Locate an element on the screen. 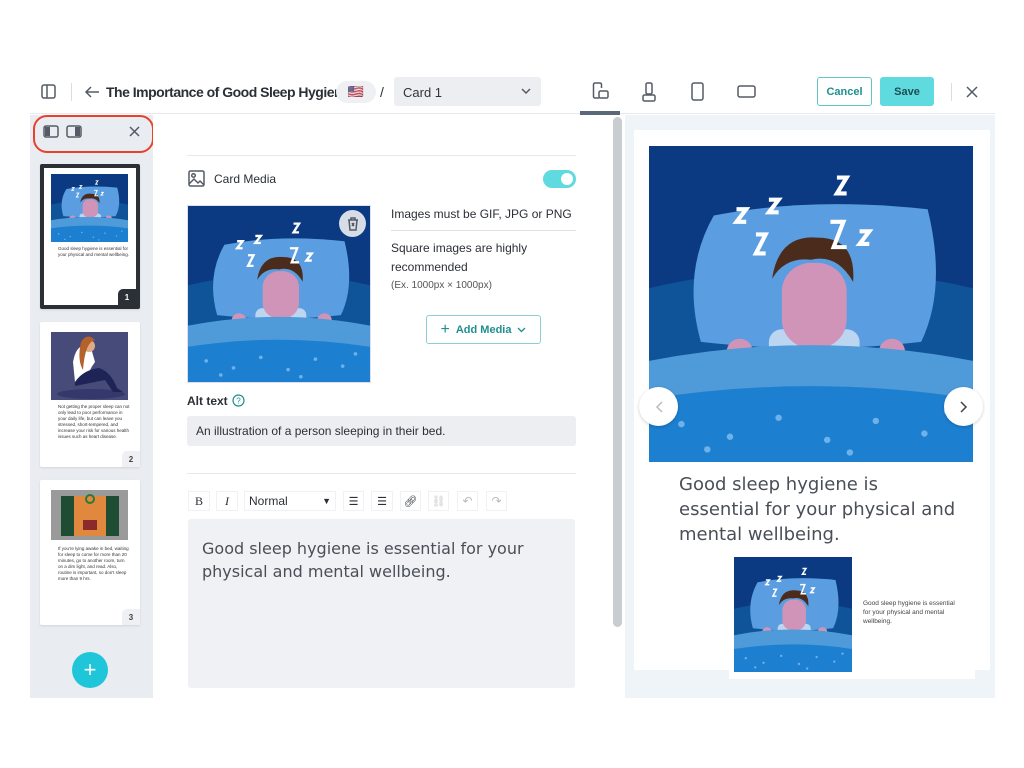 The height and width of the screenshot is (768, 1024). trash-icon is located at coordinates (352, 223).